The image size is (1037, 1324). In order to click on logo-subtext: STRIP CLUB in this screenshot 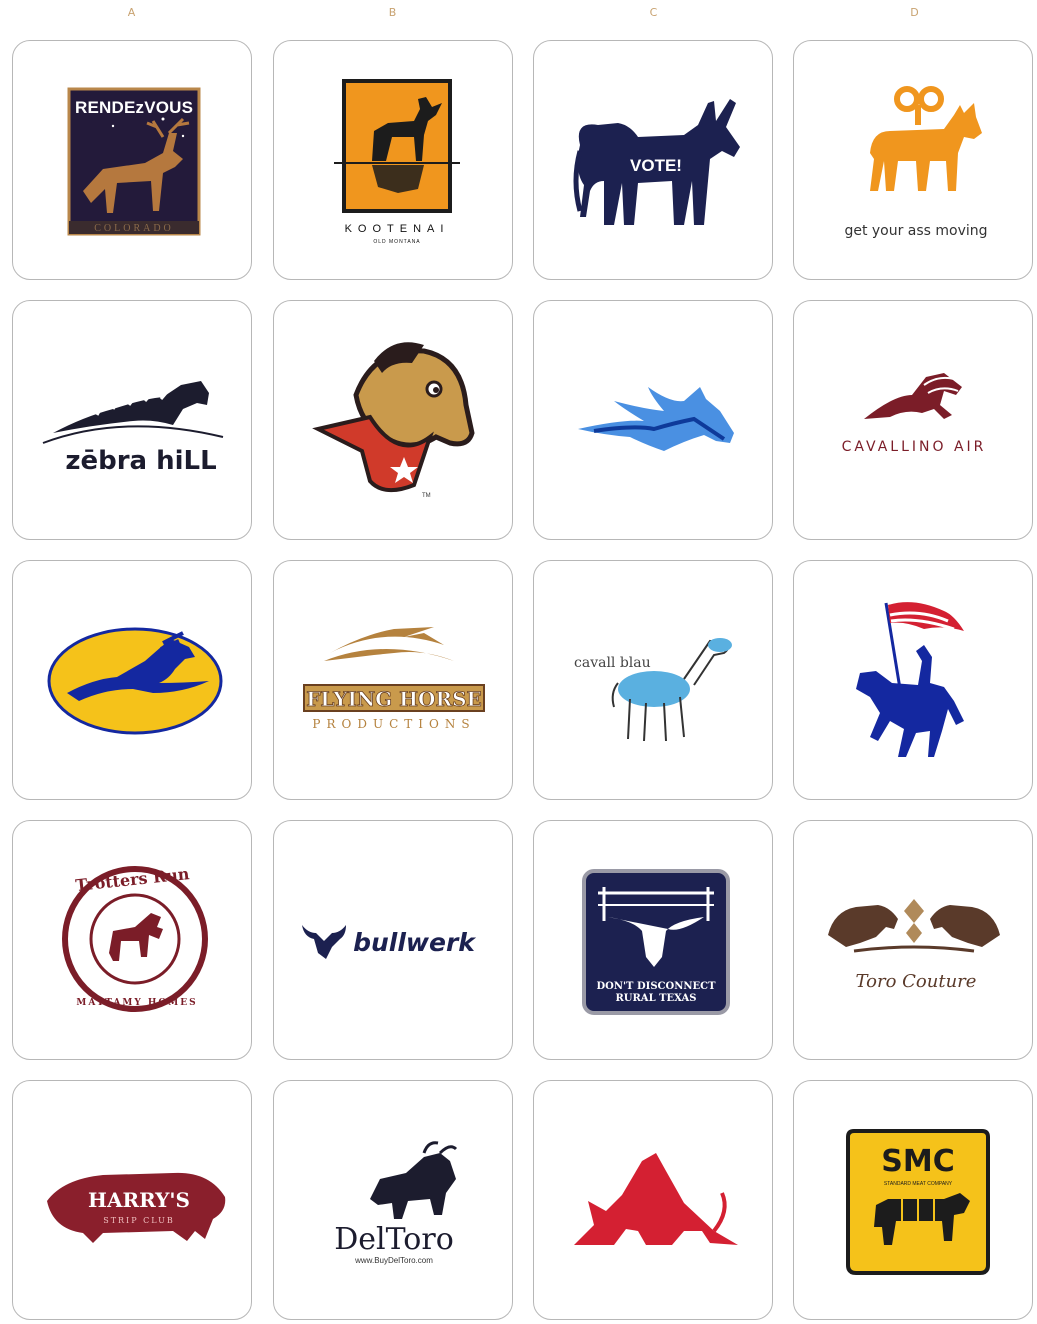, I will do `click(139, 1220)`.